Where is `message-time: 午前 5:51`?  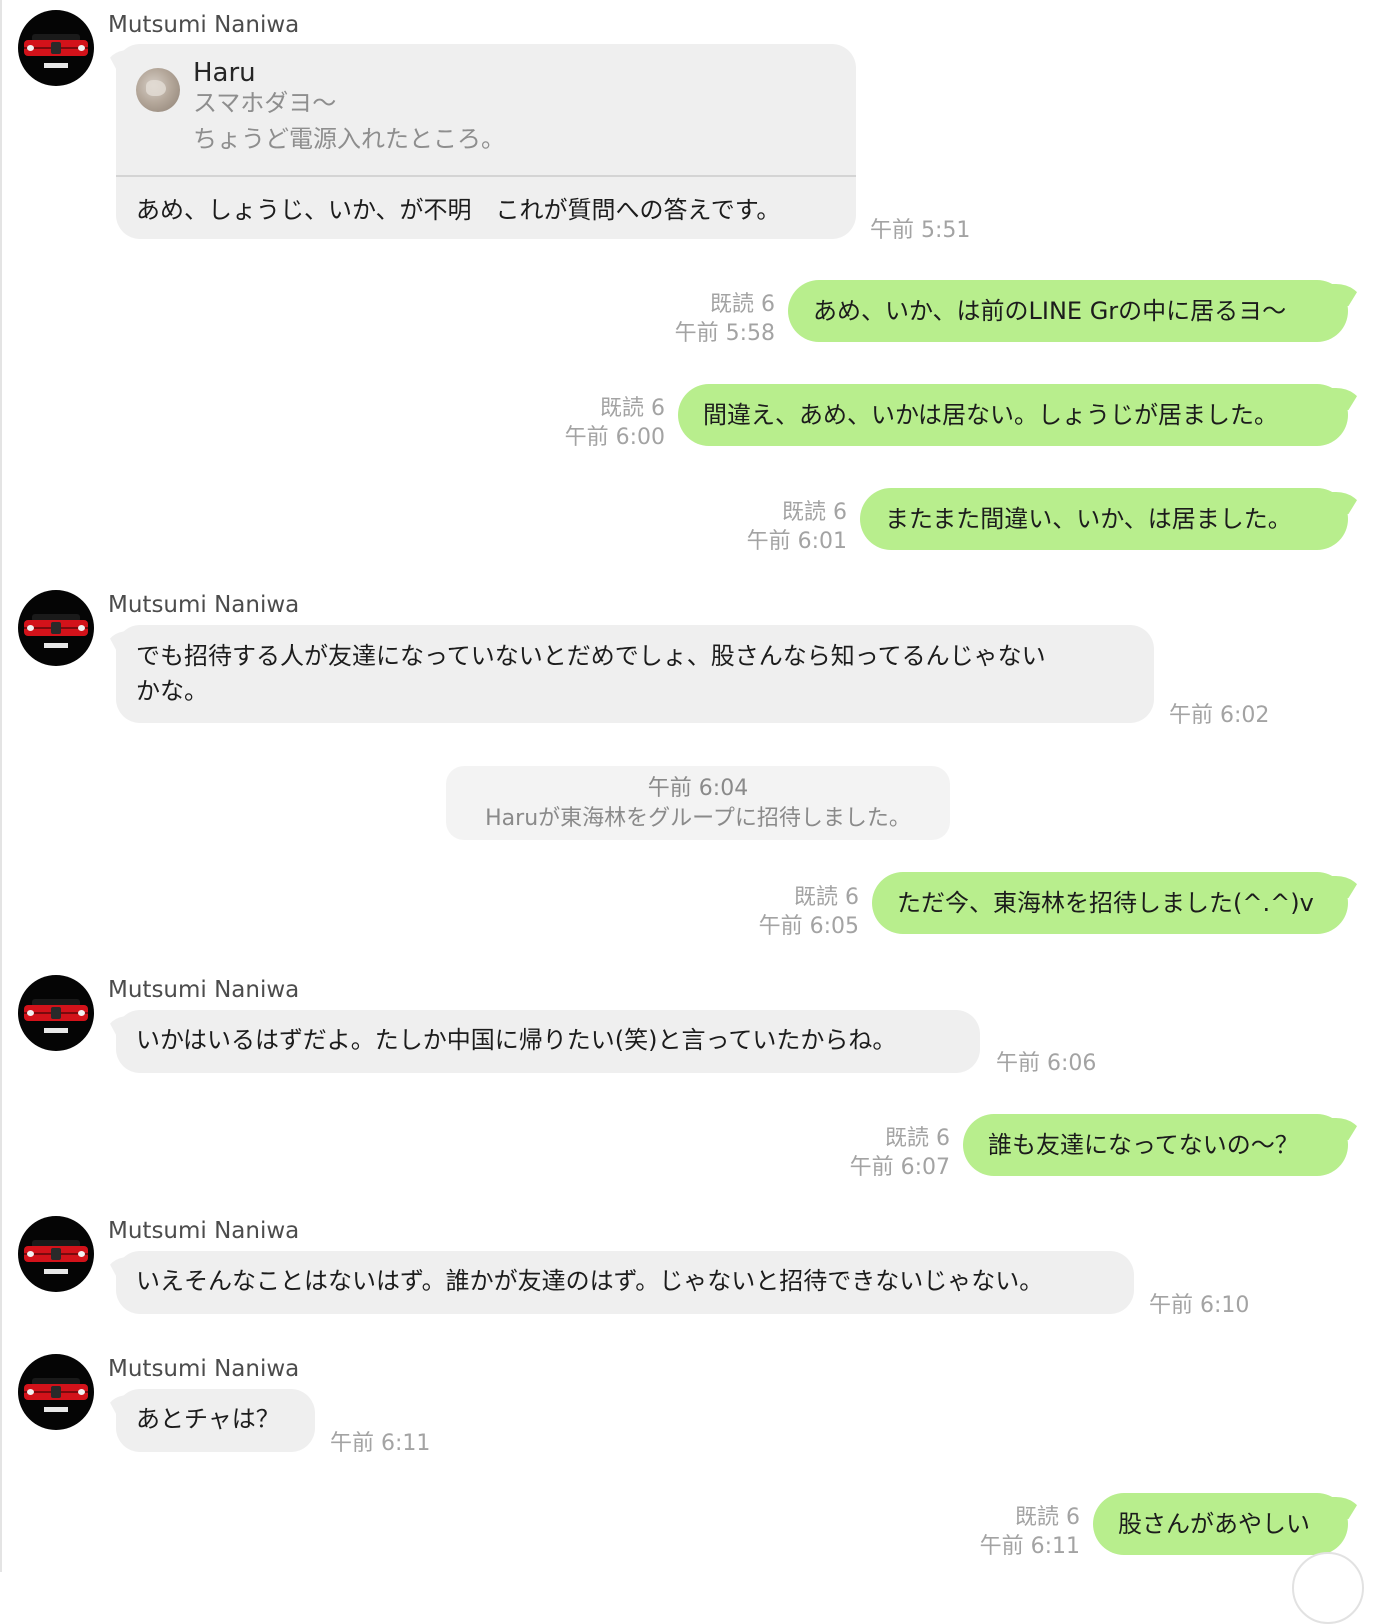 message-time: 午前 5:51 is located at coordinates (920, 230).